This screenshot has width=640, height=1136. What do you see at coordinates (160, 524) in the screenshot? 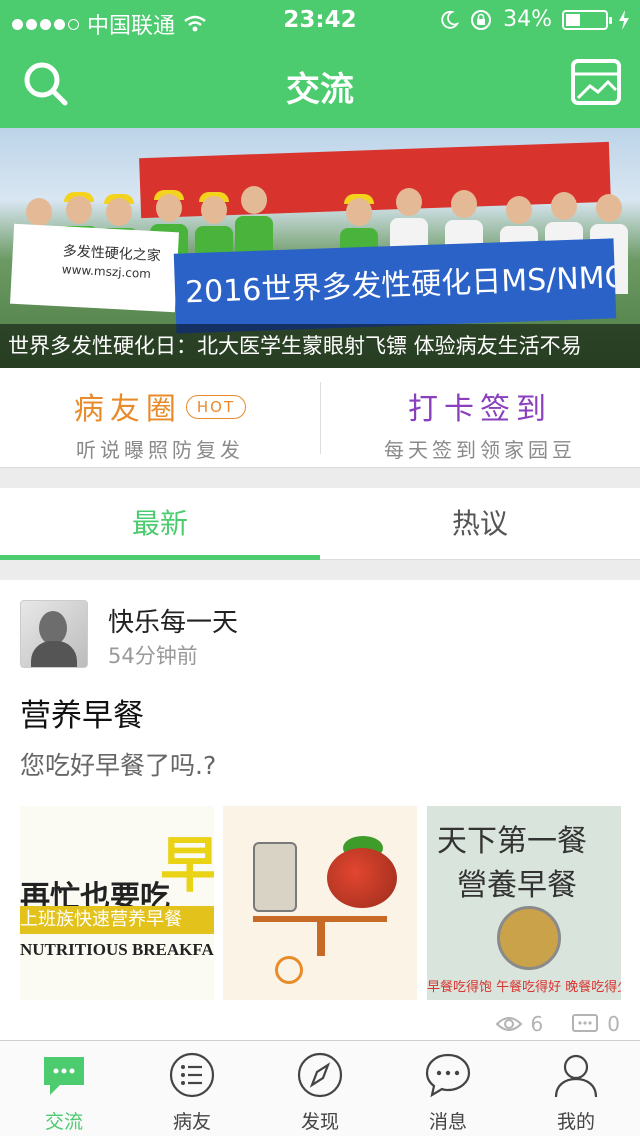
I see `tab-latest: 最新` at bounding box center [160, 524].